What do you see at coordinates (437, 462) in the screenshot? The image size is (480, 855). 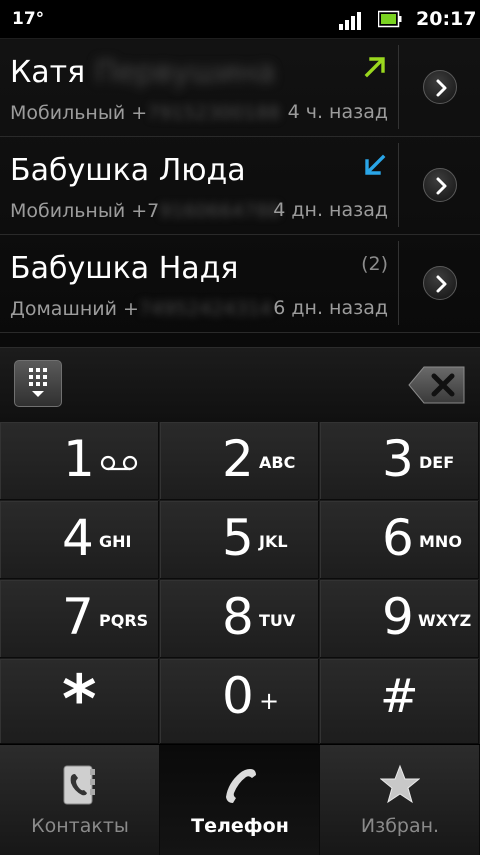 I see `key-letters: DEF` at bounding box center [437, 462].